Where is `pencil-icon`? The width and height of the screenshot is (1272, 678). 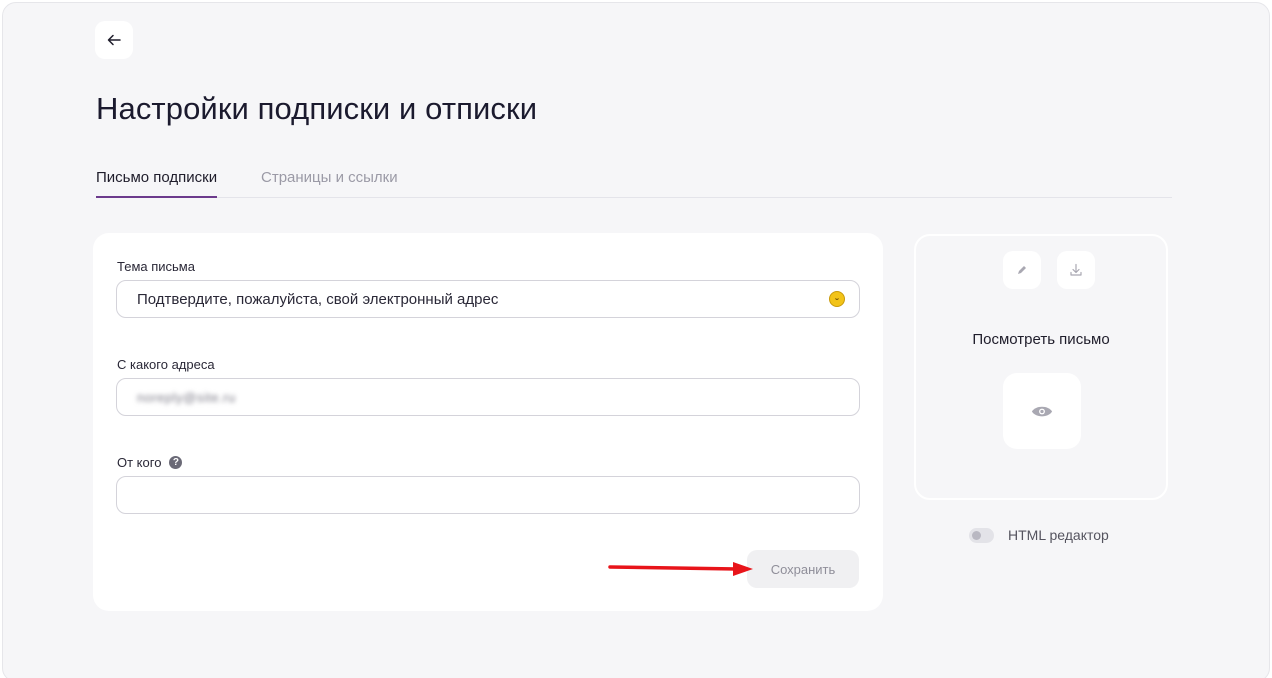 pencil-icon is located at coordinates (1022, 270).